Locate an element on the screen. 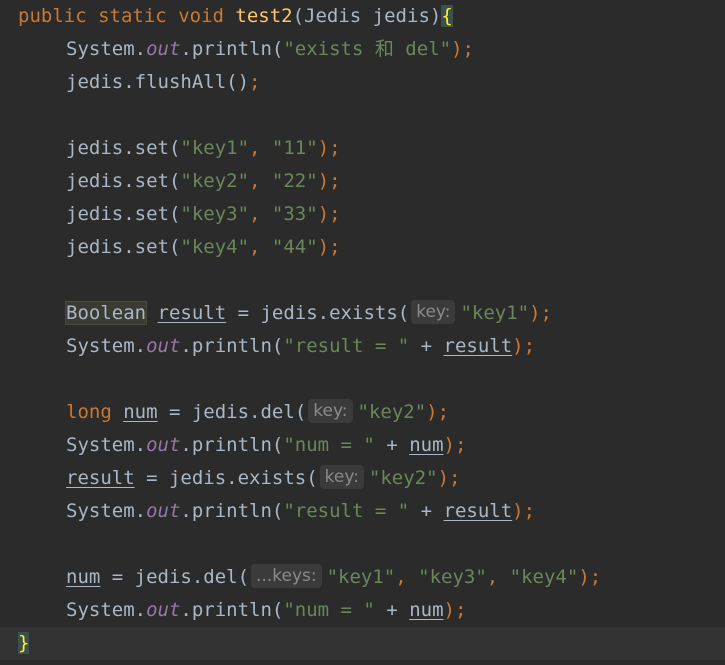  method-name: test2 is located at coordinates (264, 16).